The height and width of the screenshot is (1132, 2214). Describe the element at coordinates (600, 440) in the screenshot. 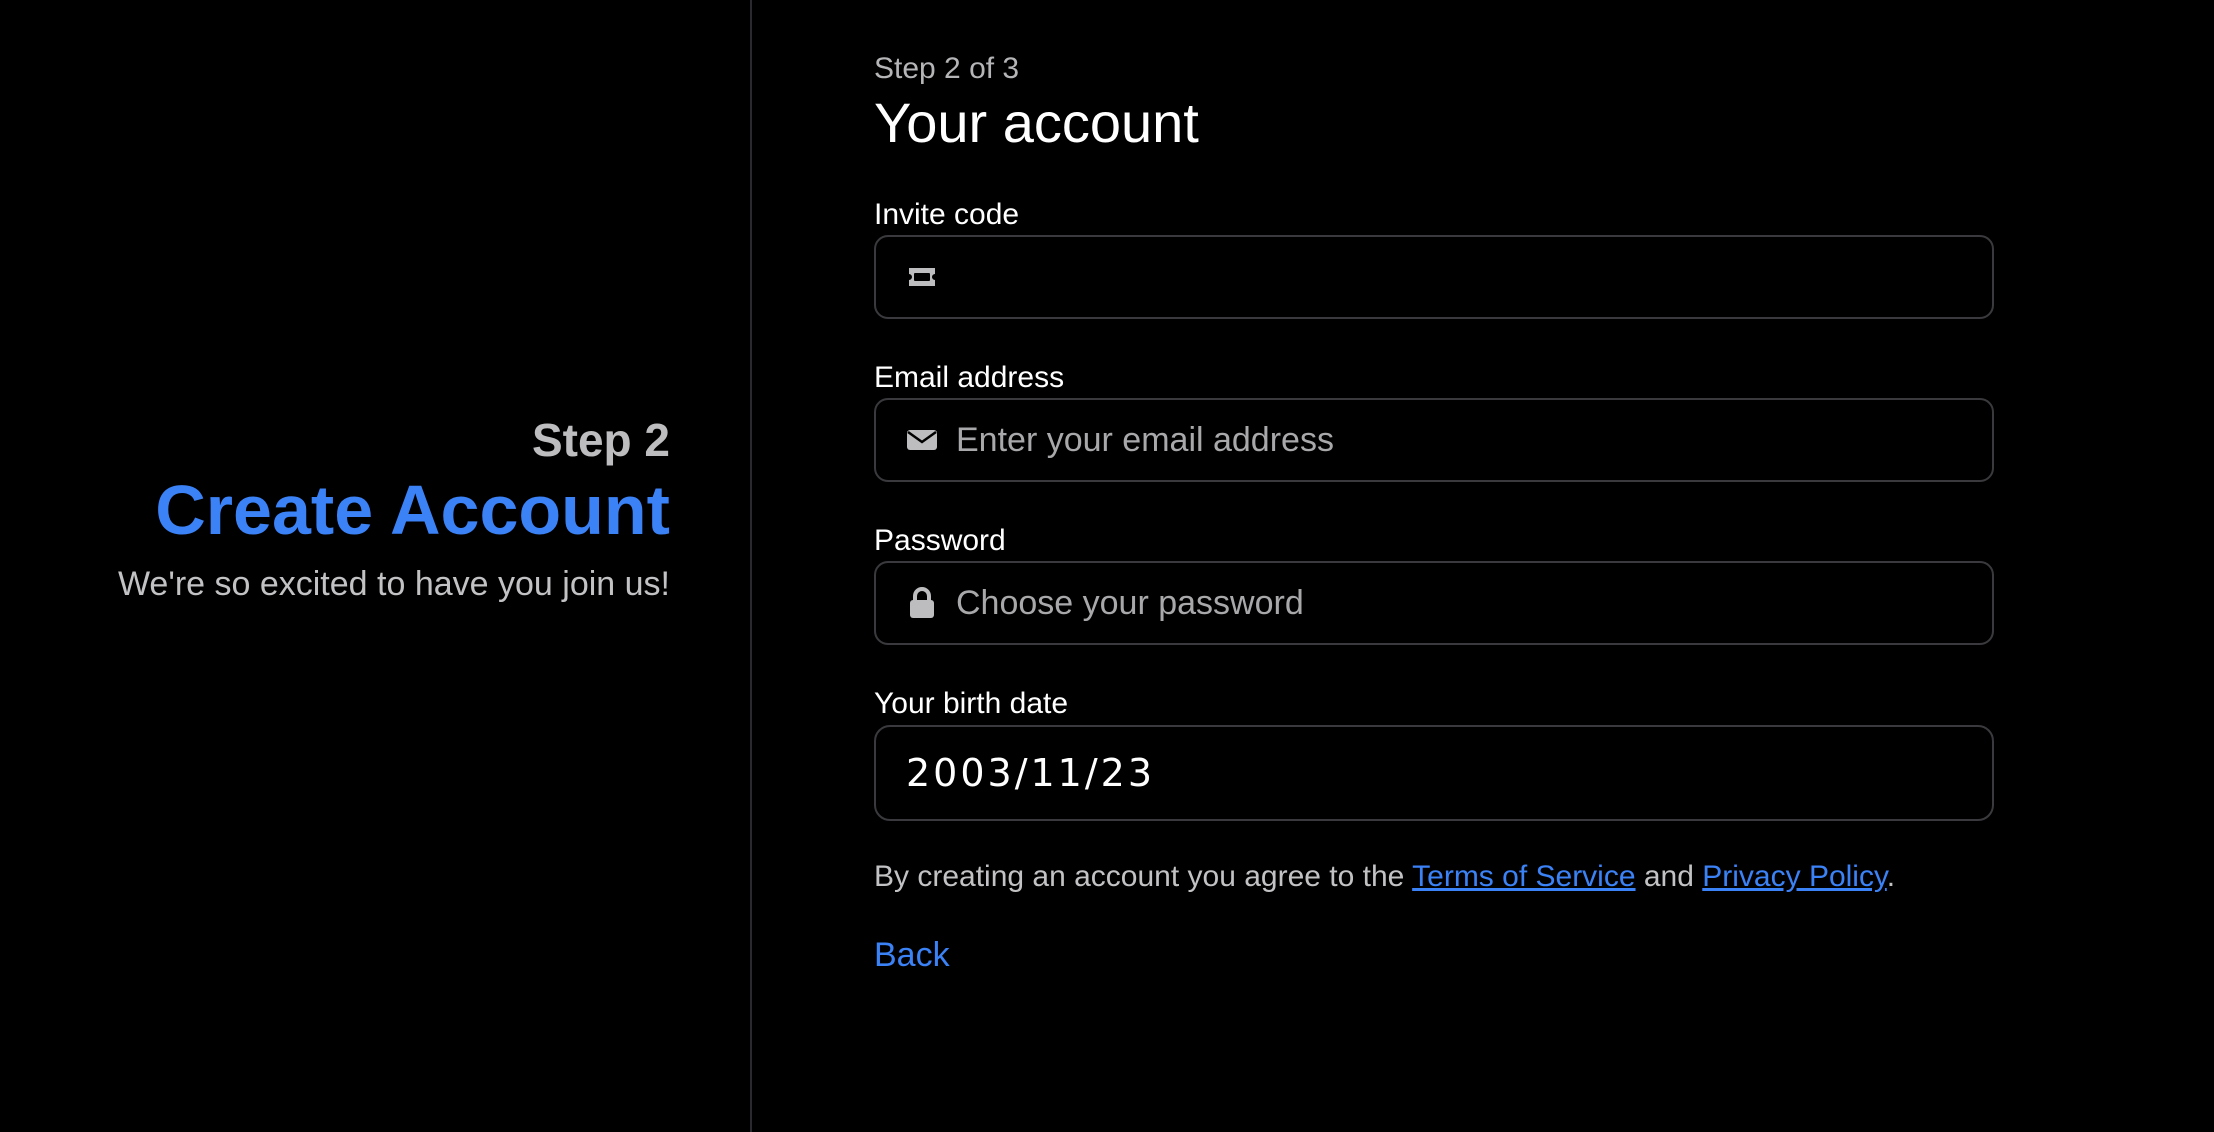

I see `step-label: Step 2` at that location.